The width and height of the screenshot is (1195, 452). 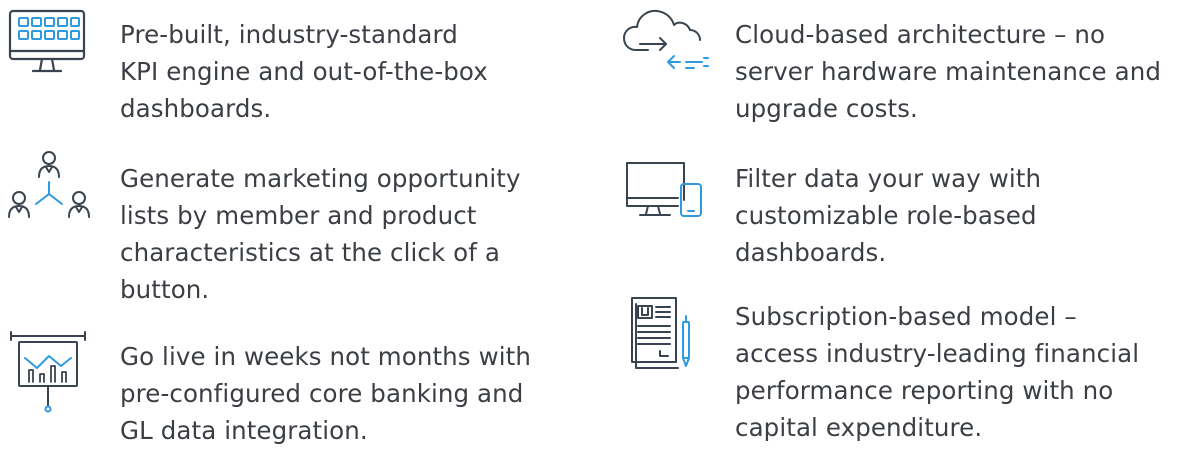 I want to click on people-network-icon, so click(x=51, y=195).